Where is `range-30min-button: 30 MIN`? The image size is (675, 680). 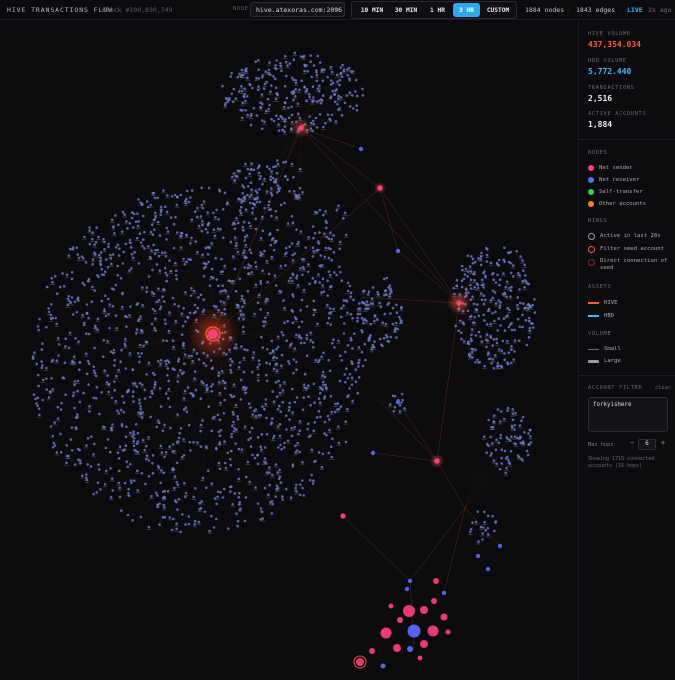
range-30min-button: 30 MIN is located at coordinates (406, 10).